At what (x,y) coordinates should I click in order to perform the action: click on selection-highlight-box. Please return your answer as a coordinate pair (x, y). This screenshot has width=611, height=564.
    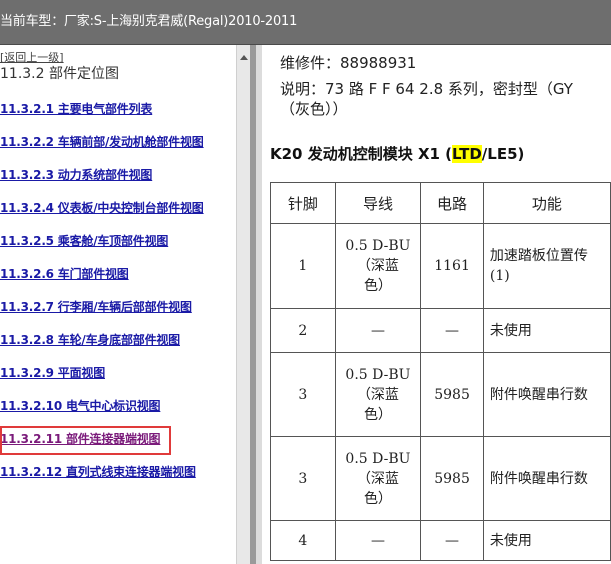
    Looking at the image, I should click on (85, 440).